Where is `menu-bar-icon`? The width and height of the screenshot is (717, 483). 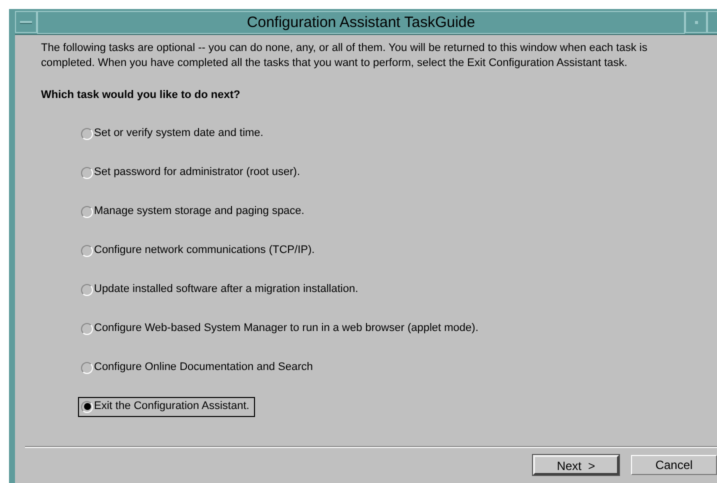 menu-bar-icon is located at coordinates (26, 22).